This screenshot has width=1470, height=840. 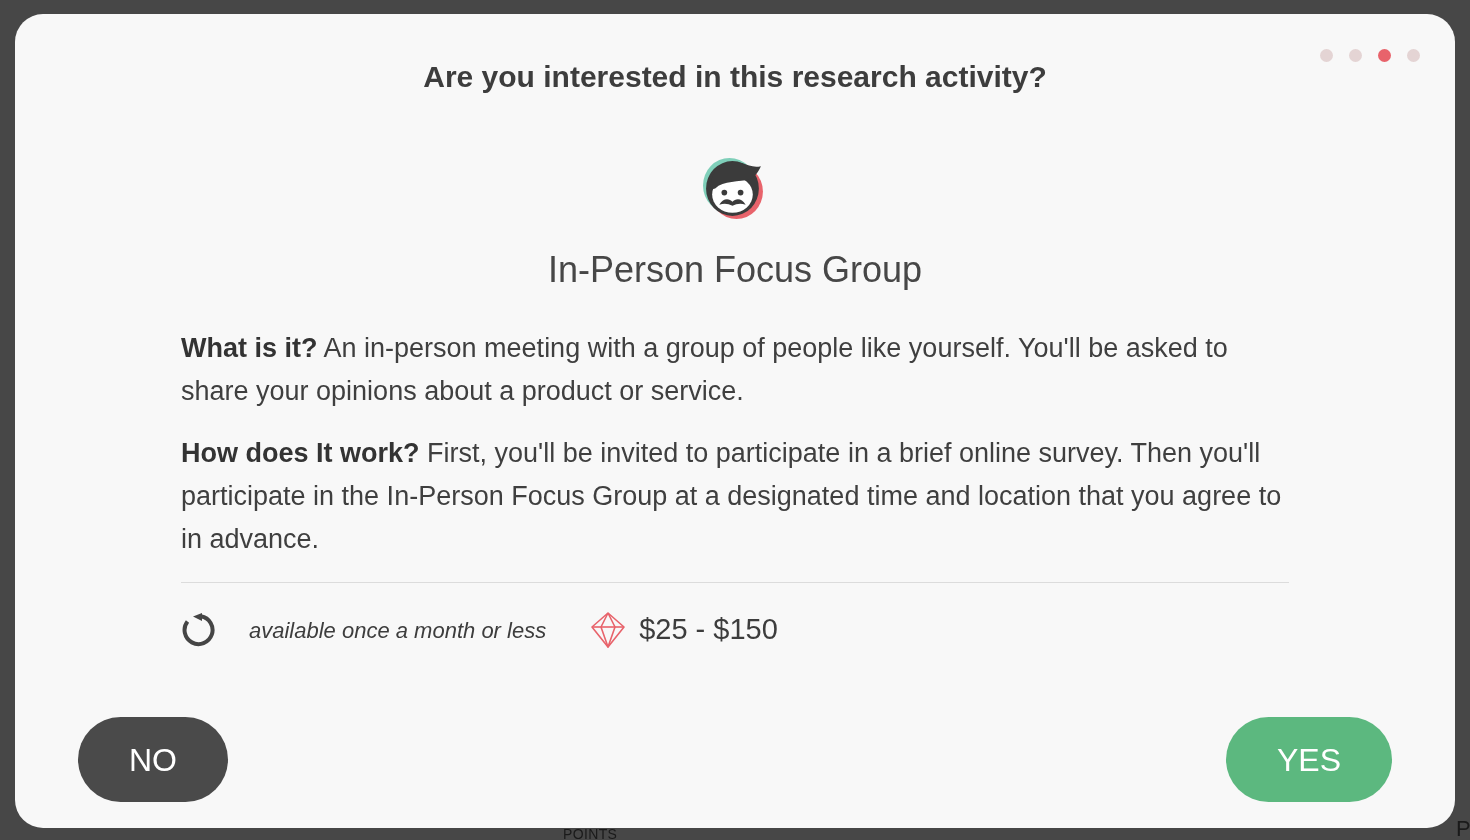 What do you see at coordinates (708, 630) in the screenshot?
I see `reward-range: $25 - $150` at bounding box center [708, 630].